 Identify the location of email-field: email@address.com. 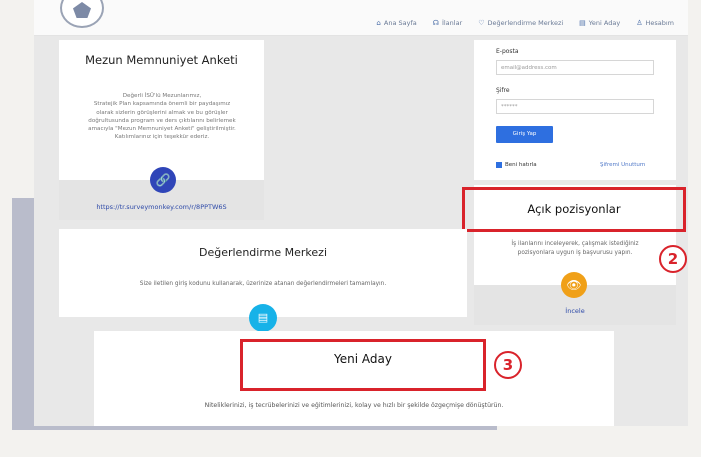
(575, 67).